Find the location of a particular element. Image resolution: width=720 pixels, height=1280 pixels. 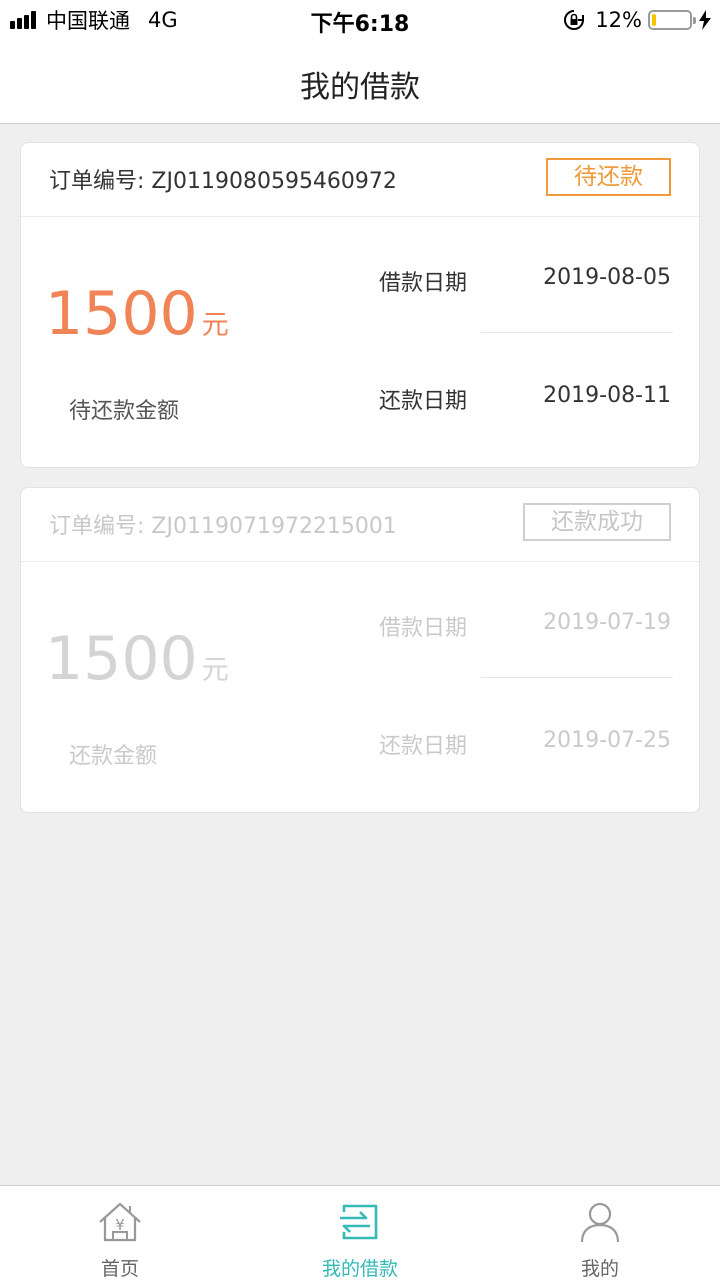

tab-mine: 我的 is located at coordinates (600, 1233).